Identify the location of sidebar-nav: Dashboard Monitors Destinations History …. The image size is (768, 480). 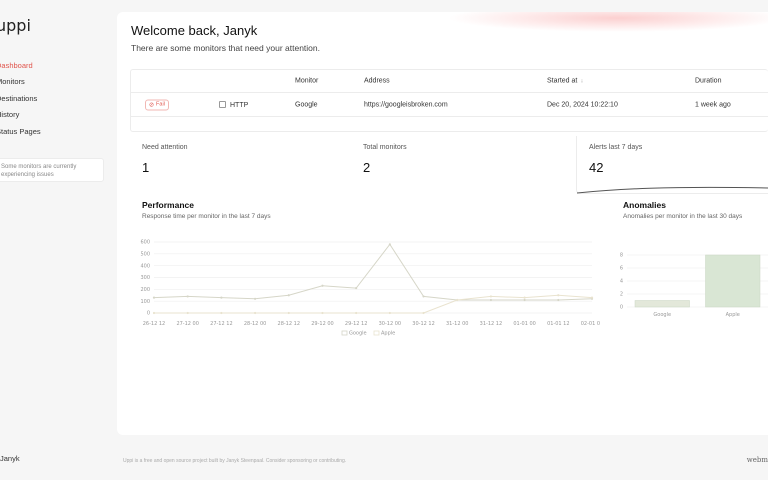
(20, 98).